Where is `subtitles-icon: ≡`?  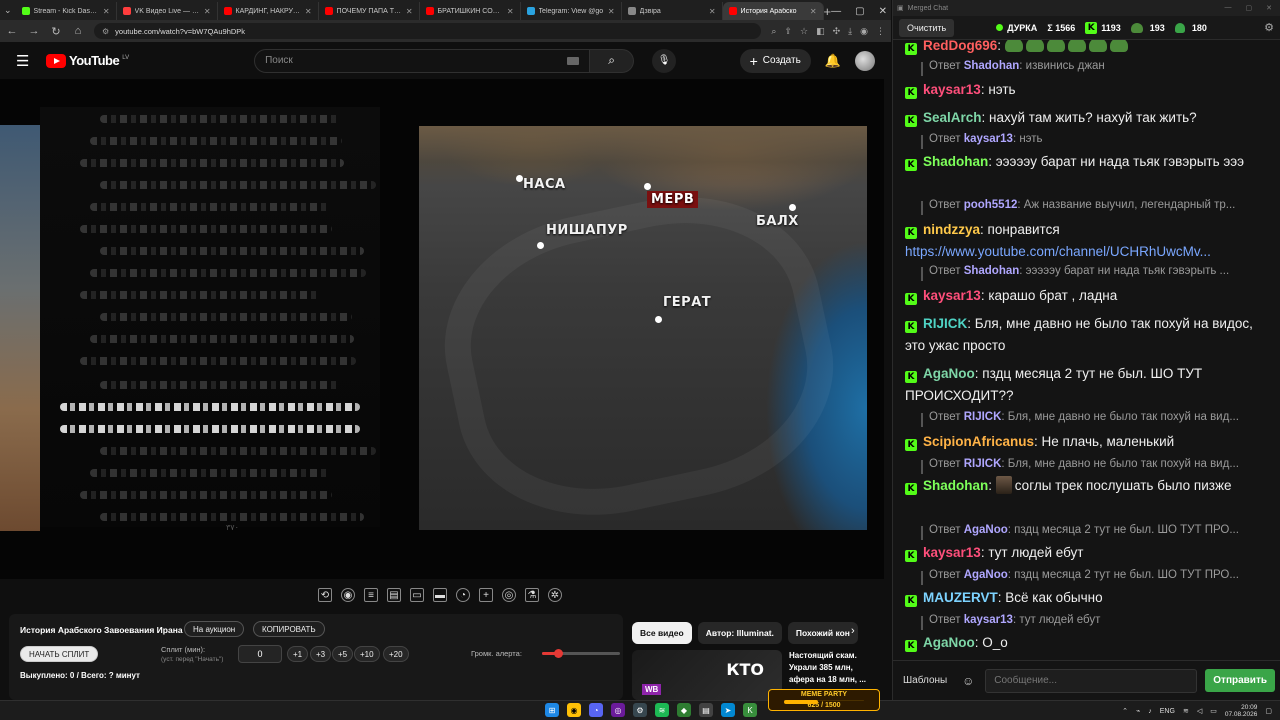 subtitles-icon: ≡ is located at coordinates (371, 595).